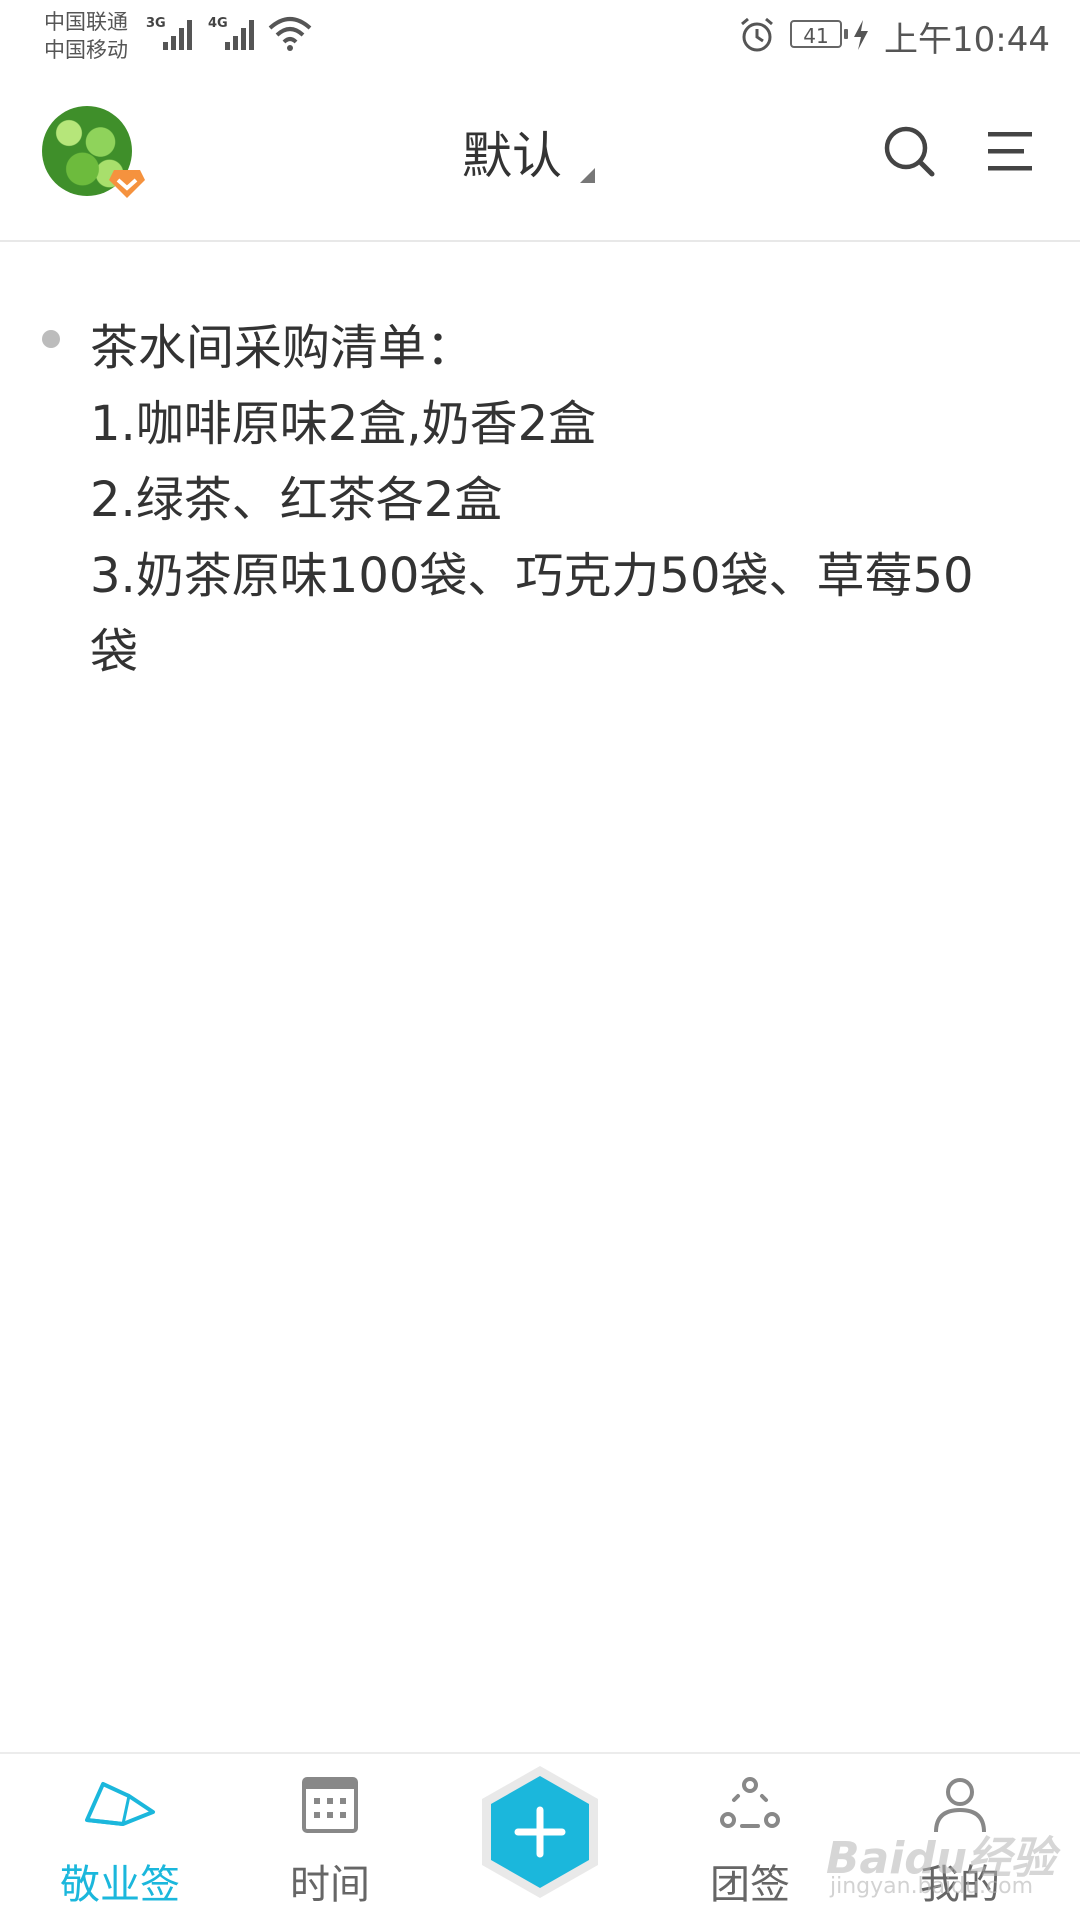 This screenshot has height=1922, width=1080. What do you see at coordinates (750, 1802) in the screenshot?
I see `group-icon` at bounding box center [750, 1802].